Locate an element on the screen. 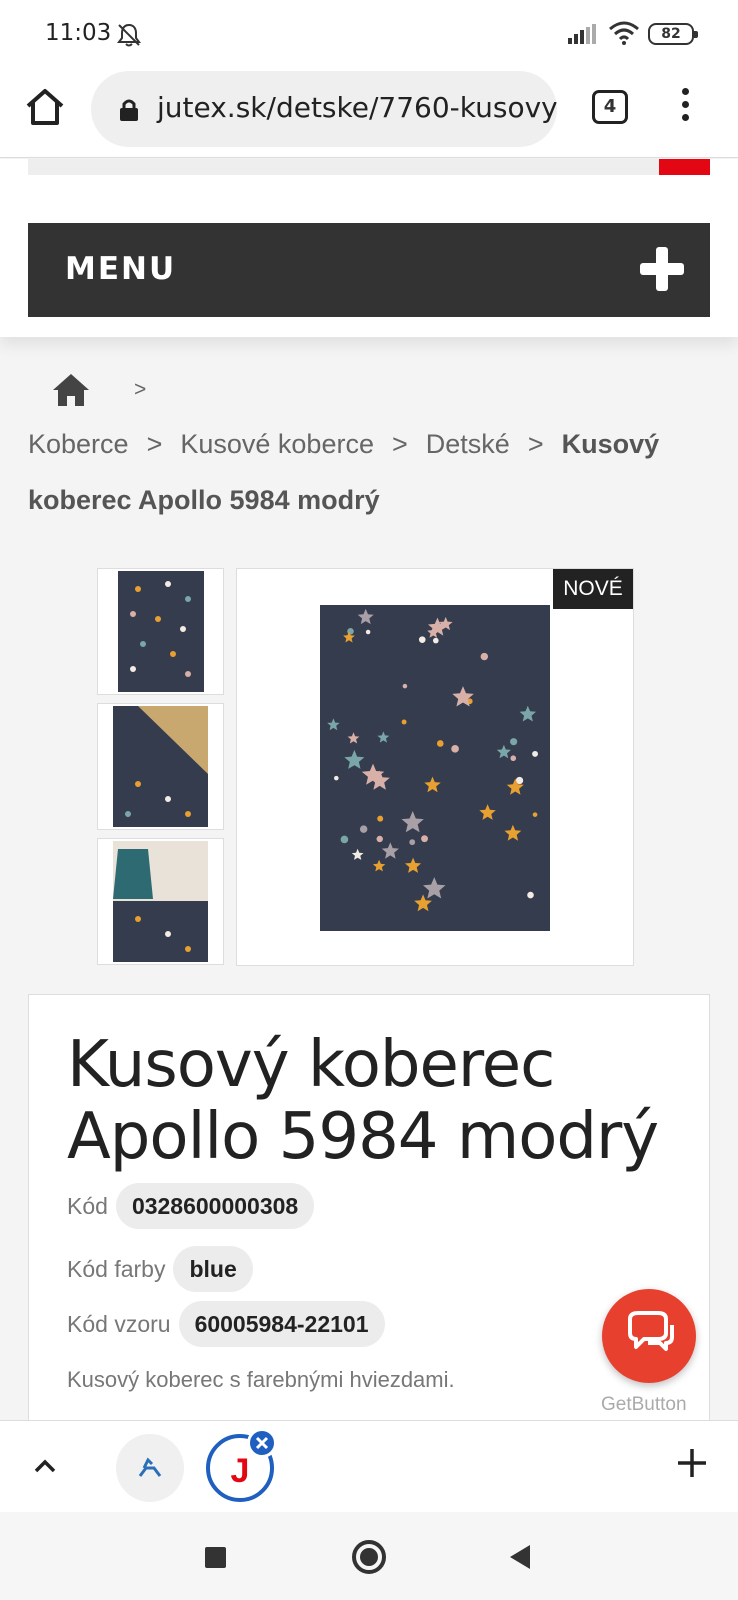 This screenshot has height=1600, width=738. header-strip-accent is located at coordinates (684, 167).